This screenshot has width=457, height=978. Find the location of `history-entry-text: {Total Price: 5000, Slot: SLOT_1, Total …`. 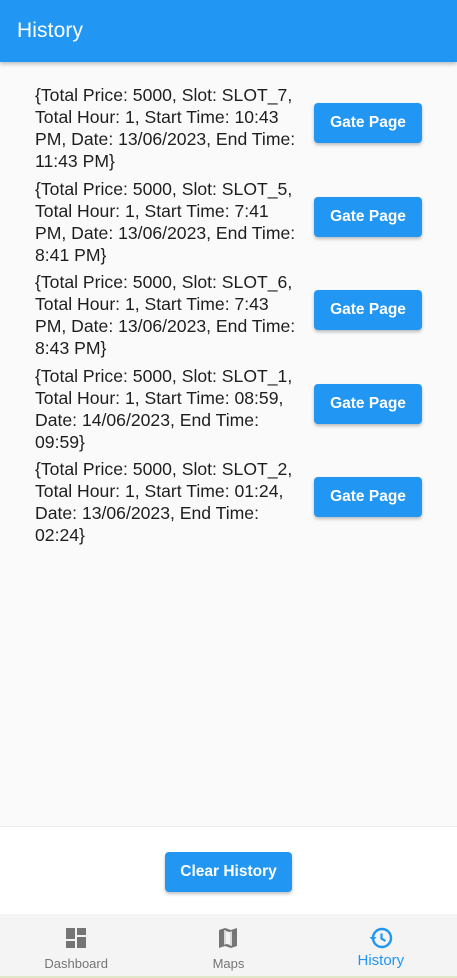

history-entry-text: {Total Price: 5000, Slot: SLOT_1, Total … is located at coordinates (164, 408).